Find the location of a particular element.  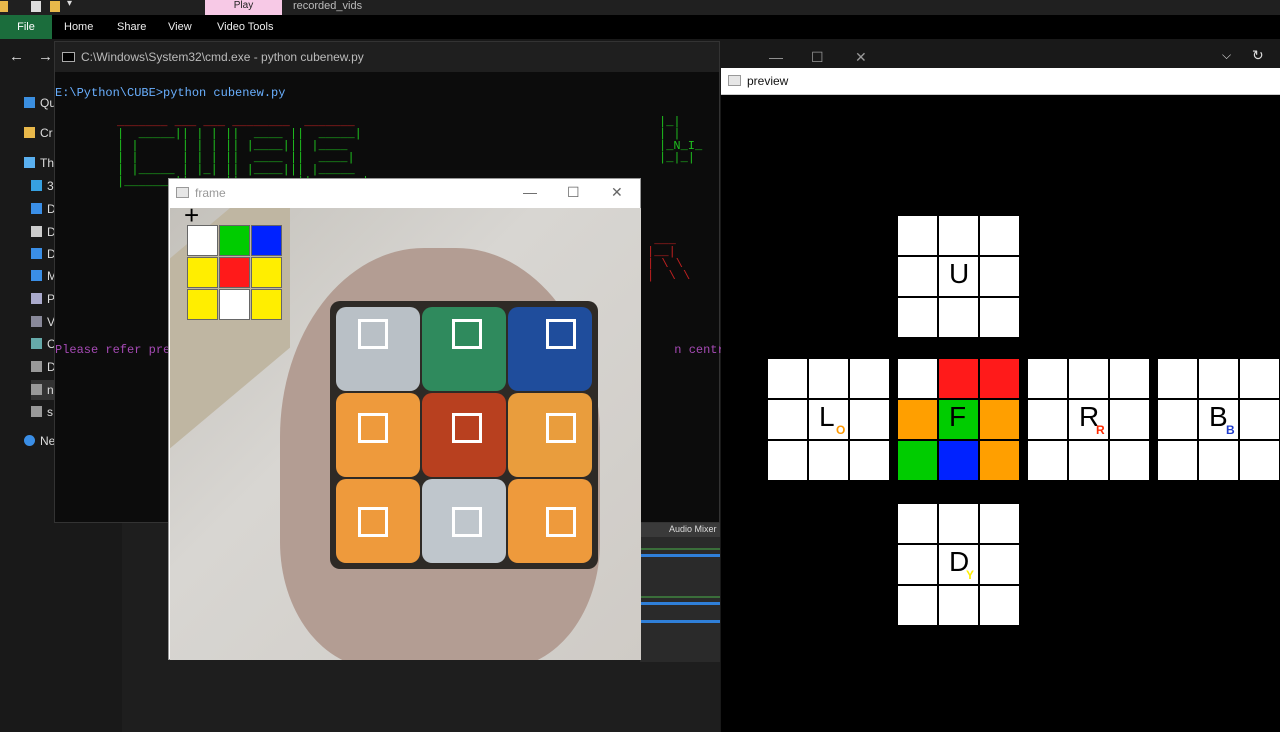

tab-video-tools: Video Tools is located at coordinates (245, 27).